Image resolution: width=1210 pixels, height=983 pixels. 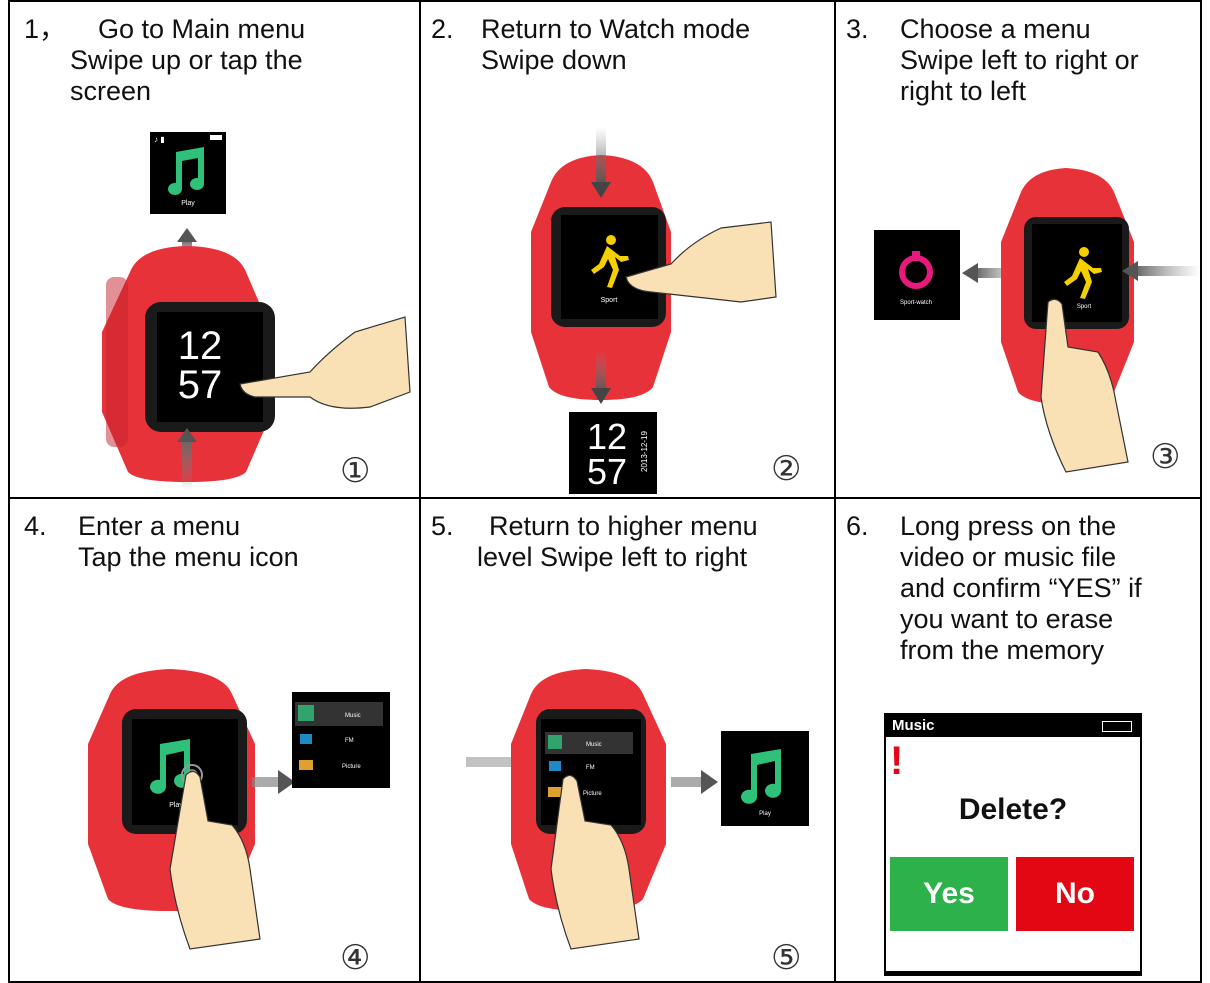 What do you see at coordinates (351, 767) in the screenshot?
I see `menu-item-picture: Picture` at bounding box center [351, 767].